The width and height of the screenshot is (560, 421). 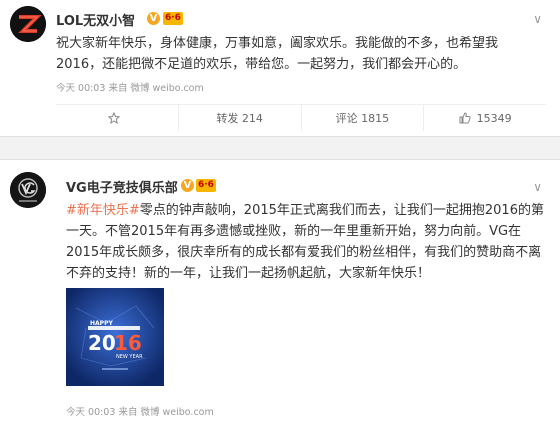 What do you see at coordinates (129, 357) in the screenshot?
I see `image-text-new-year: NEW YEAR` at bounding box center [129, 357].